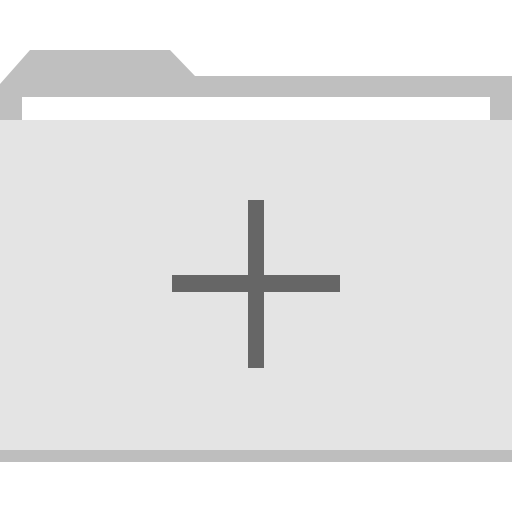 This screenshot has height=512, width=512. What do you see at coordinates (256, 456) in the screenshot?
I see `folder-bottom-edge` at bounding box center [256, 456].